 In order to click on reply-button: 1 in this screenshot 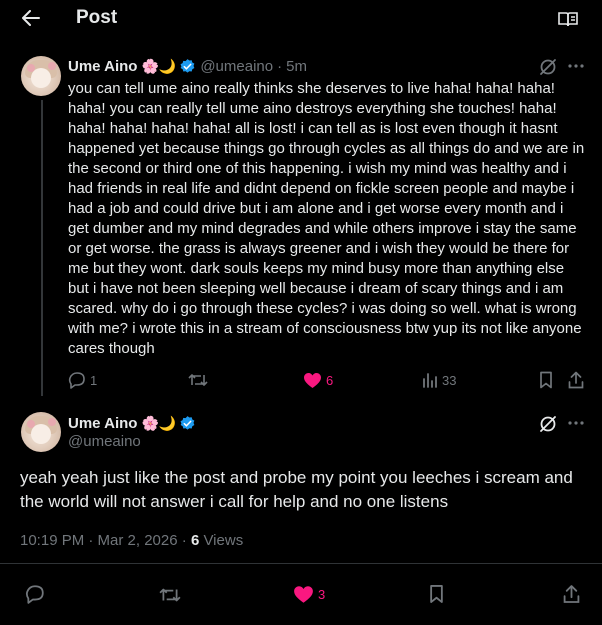, I will do `click(82, 380)`.